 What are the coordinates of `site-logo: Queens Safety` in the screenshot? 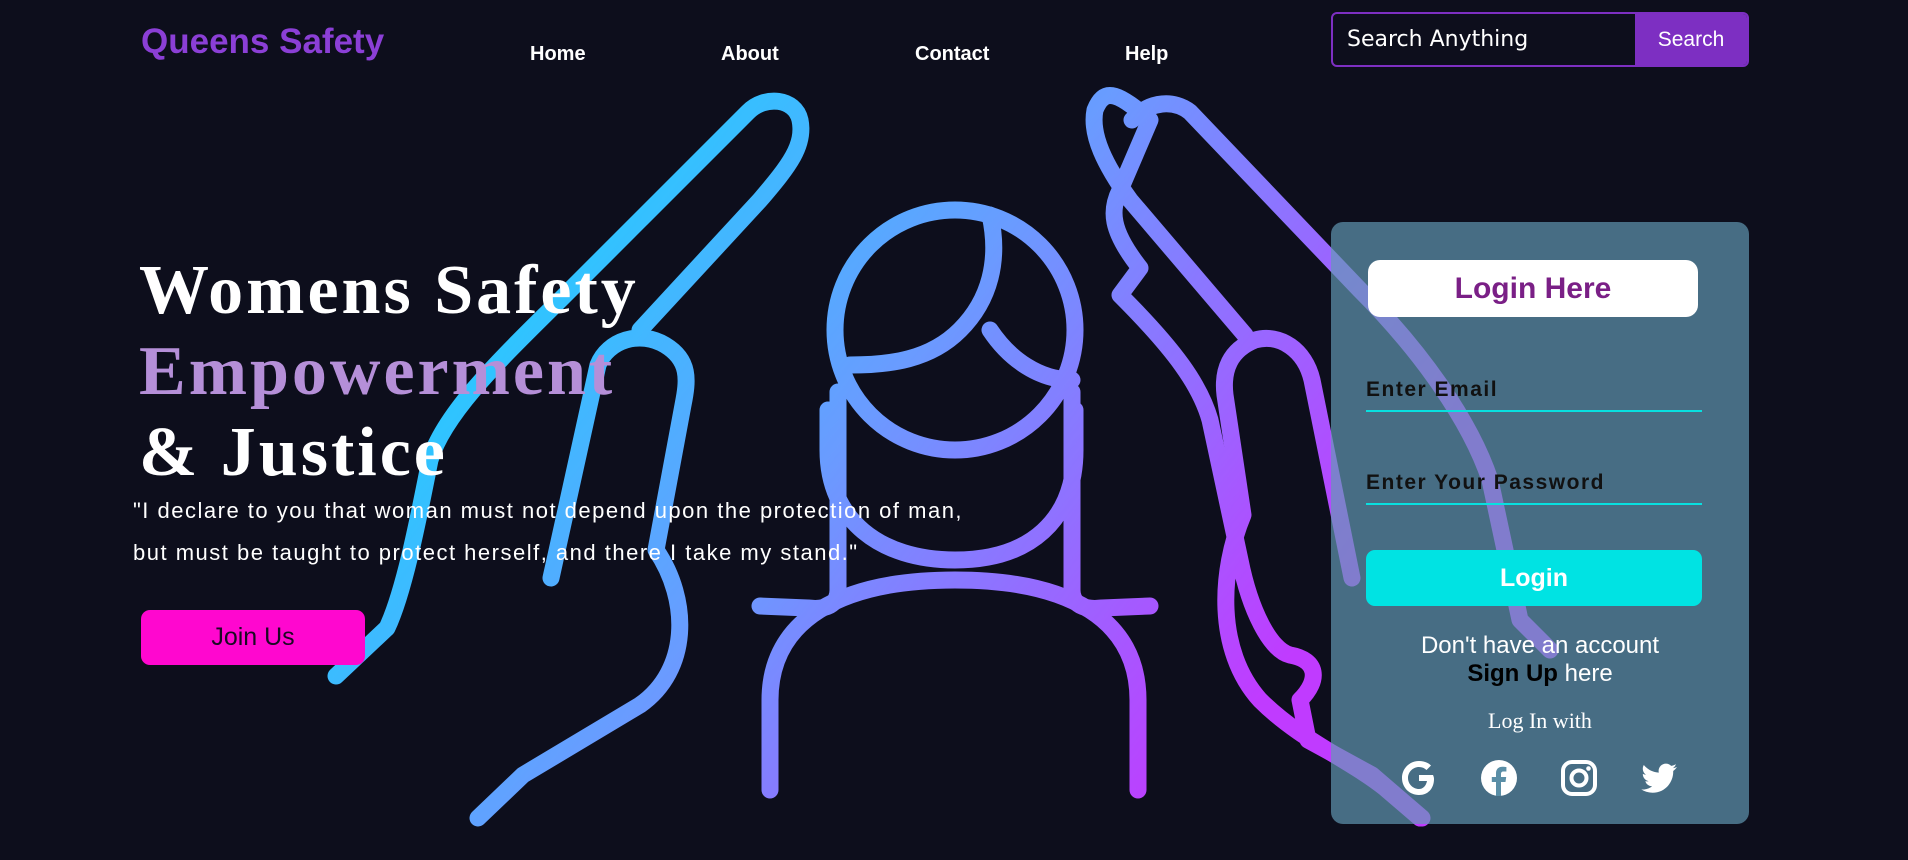 It's located at (262, 42).